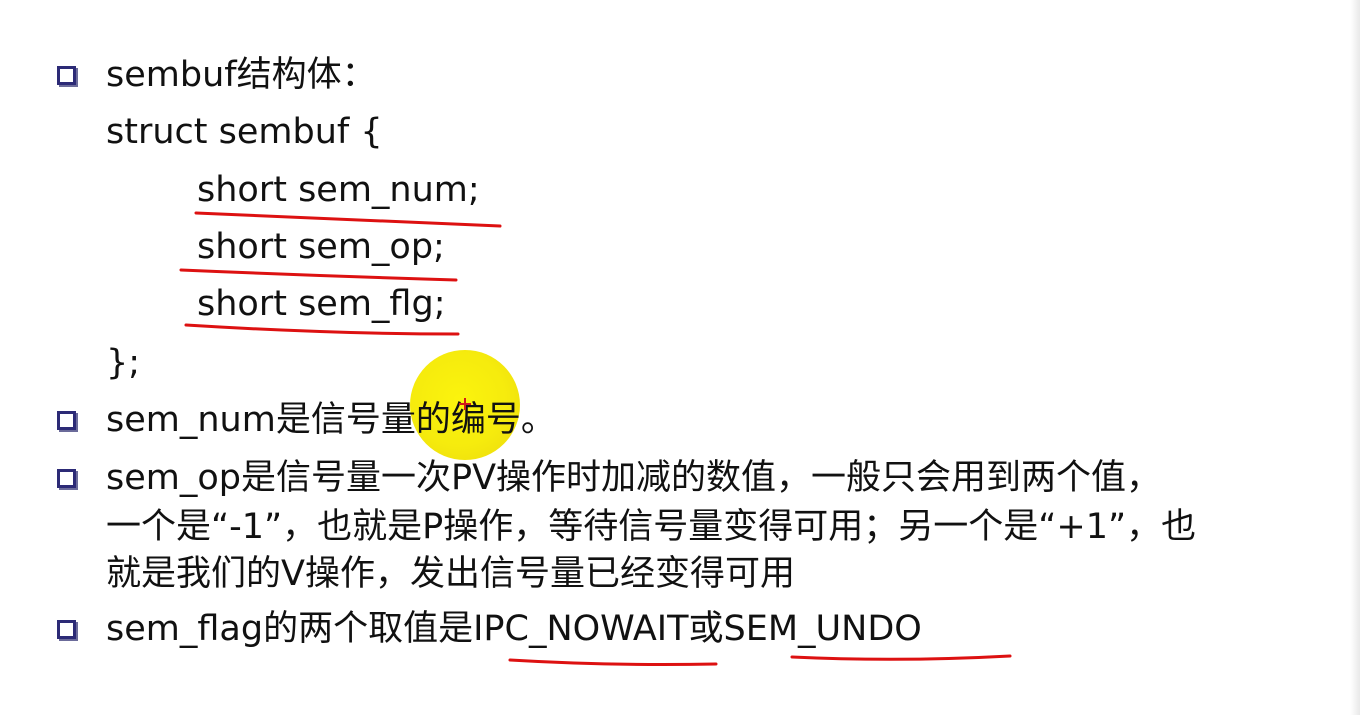 The height and width of the screenshot is (715, 1360). I want to click on cursor-crosshair-icon, so click(465, 404).